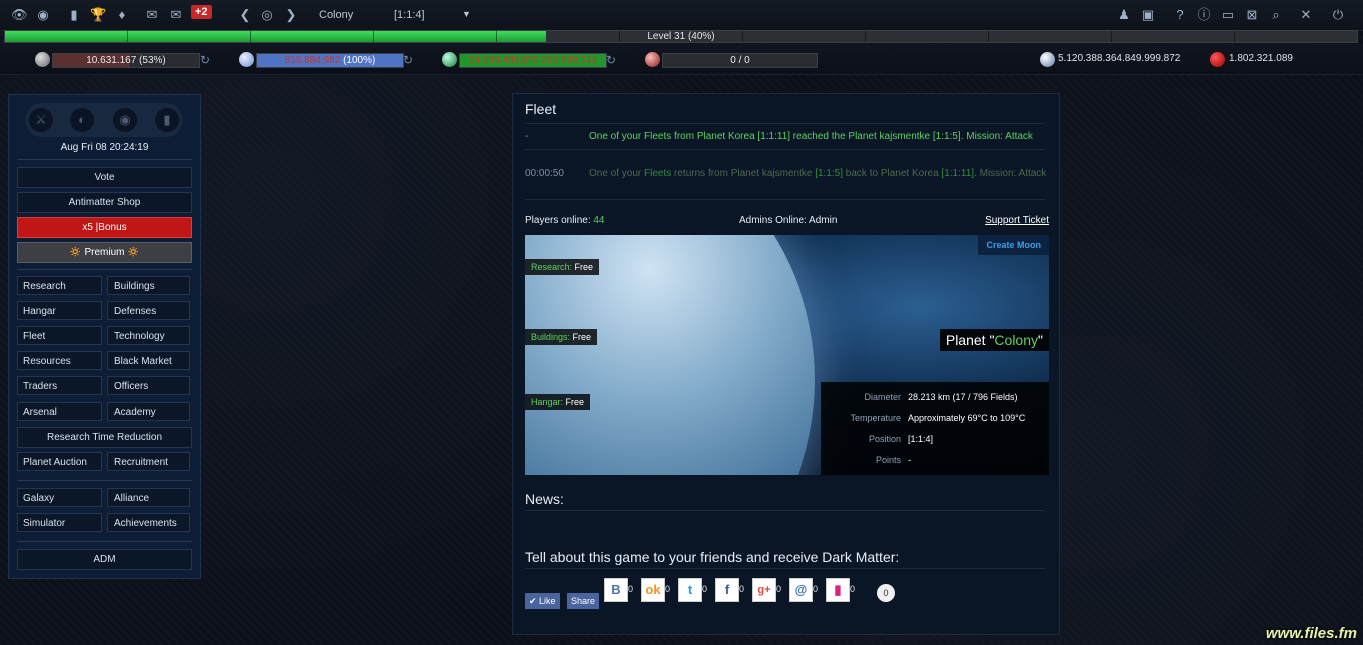 The image size is (1363, 645). What do you see at coordinates (104, 227) in the screenshot?
I see `bonus-button: x5 |Bonus` at bounding box center [104, 227].